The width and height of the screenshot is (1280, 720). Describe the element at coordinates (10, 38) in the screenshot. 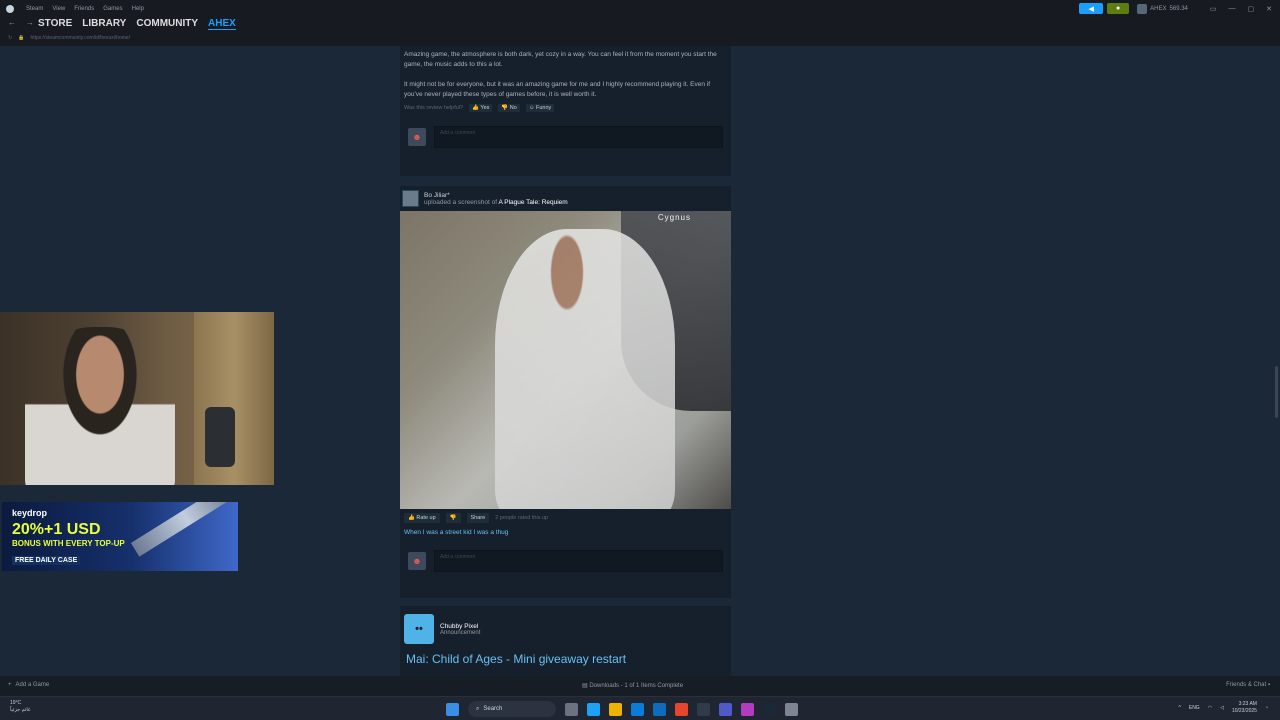

I see `reload-icon: ↻` at that location.